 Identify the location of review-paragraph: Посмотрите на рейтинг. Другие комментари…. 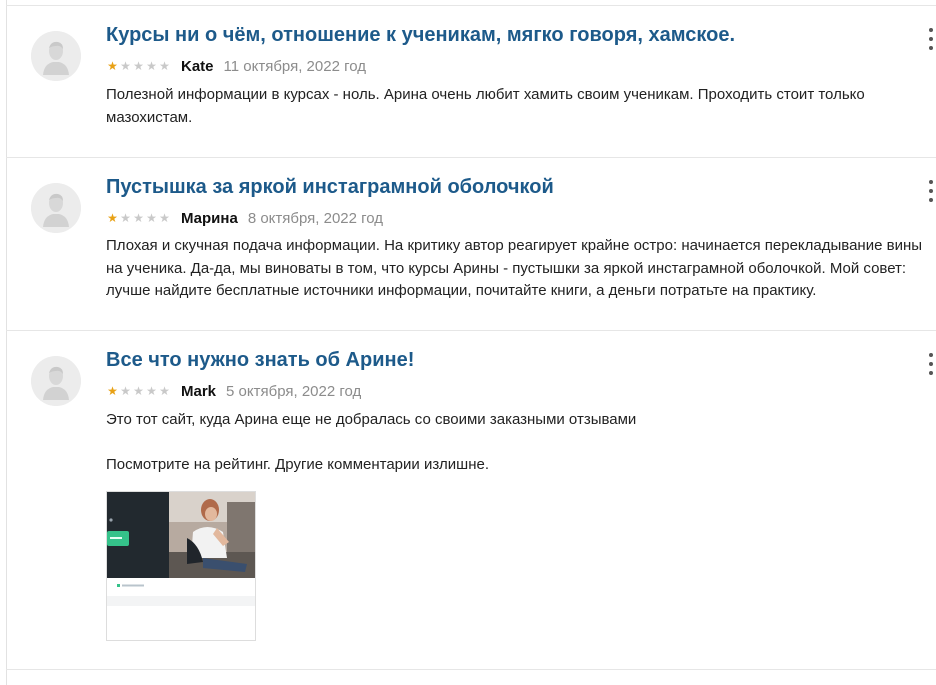
(297, 464).